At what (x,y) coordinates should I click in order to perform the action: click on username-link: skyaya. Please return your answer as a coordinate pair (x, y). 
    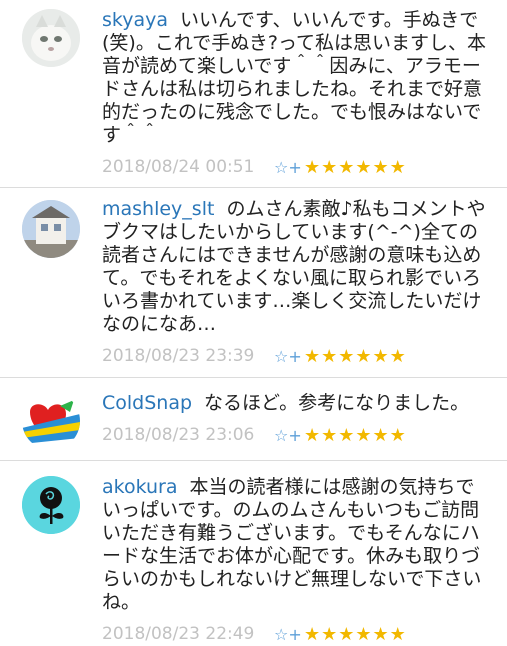
    Looking at the image, I should click on (135, 20).